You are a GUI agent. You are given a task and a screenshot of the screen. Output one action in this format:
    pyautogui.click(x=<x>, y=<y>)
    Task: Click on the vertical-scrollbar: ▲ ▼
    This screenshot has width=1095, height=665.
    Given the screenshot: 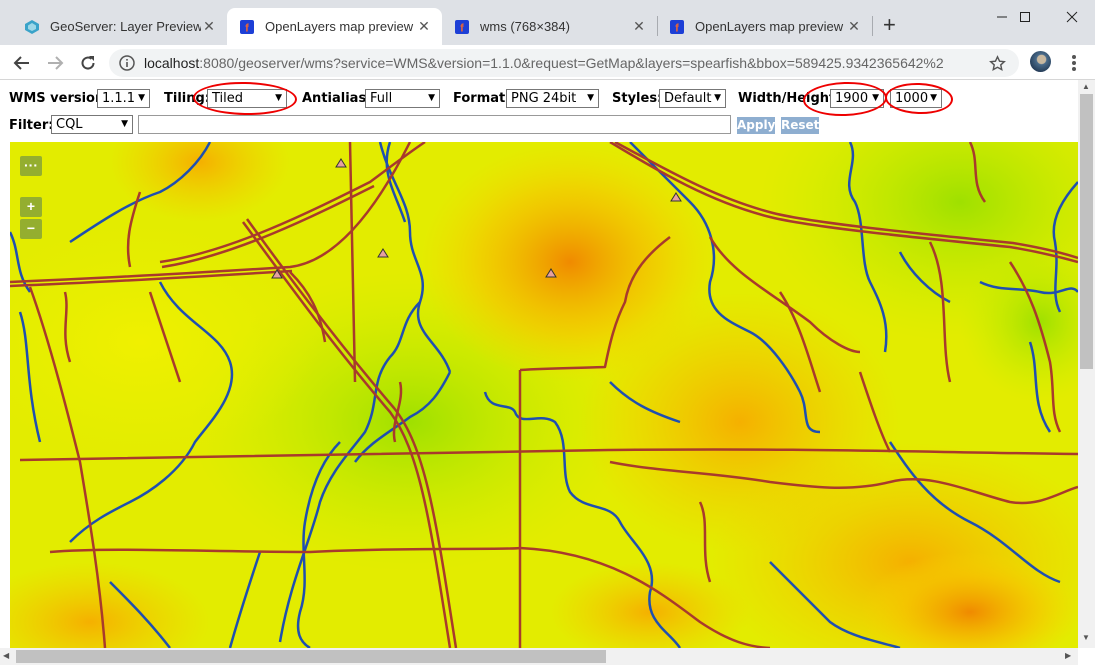 What is the action you would take?
    pyautogui.click(x=1086, y=364)
    